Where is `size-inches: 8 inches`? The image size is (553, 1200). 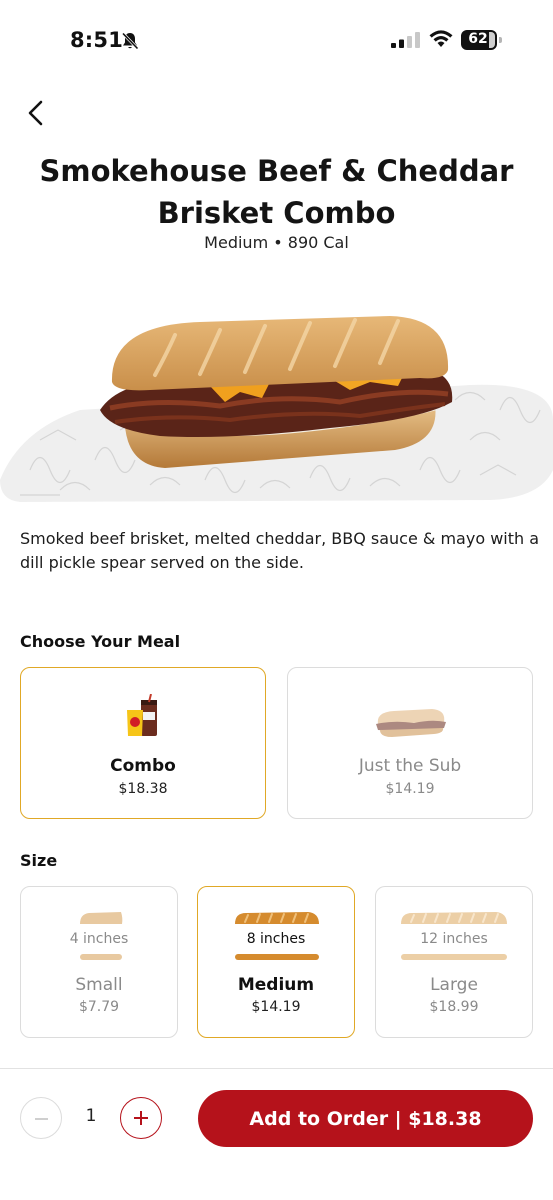 size-inches: 8 inches is located at coordinates (276, 939).